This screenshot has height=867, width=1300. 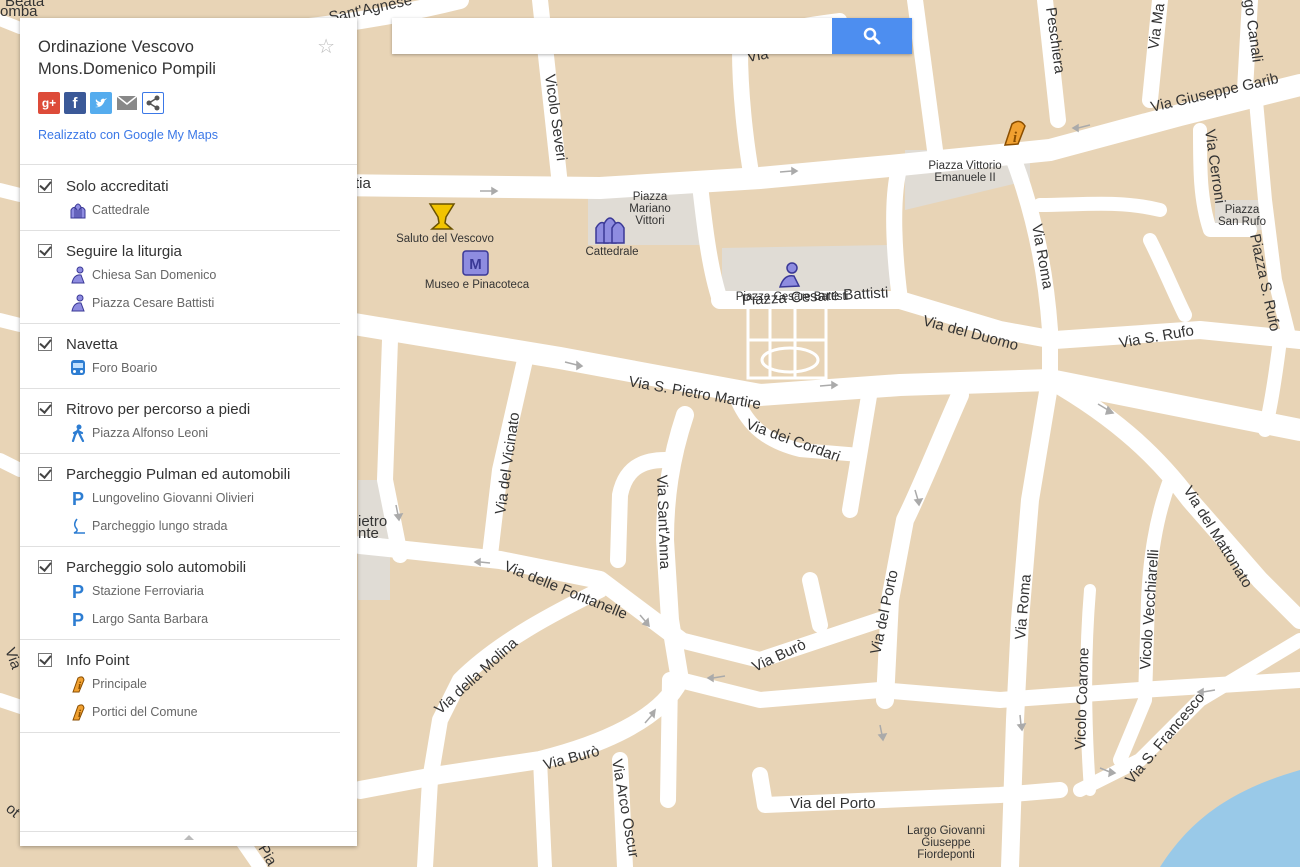 I want to click on place-label: Vittori, so click(x=649, y=221).